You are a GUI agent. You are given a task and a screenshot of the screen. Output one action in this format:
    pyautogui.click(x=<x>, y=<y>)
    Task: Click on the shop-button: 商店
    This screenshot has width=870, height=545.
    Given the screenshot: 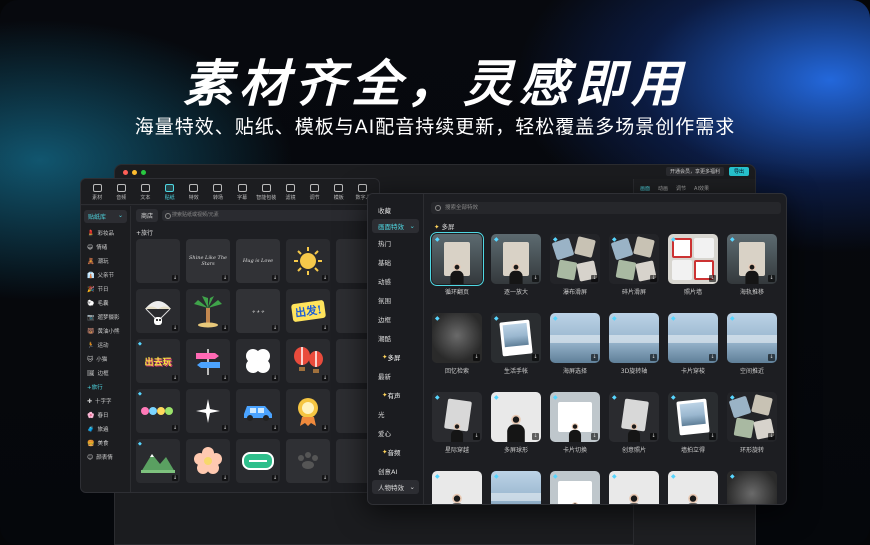 What is the action you would take?
    pyautogui.click(x=147, y=215)
    